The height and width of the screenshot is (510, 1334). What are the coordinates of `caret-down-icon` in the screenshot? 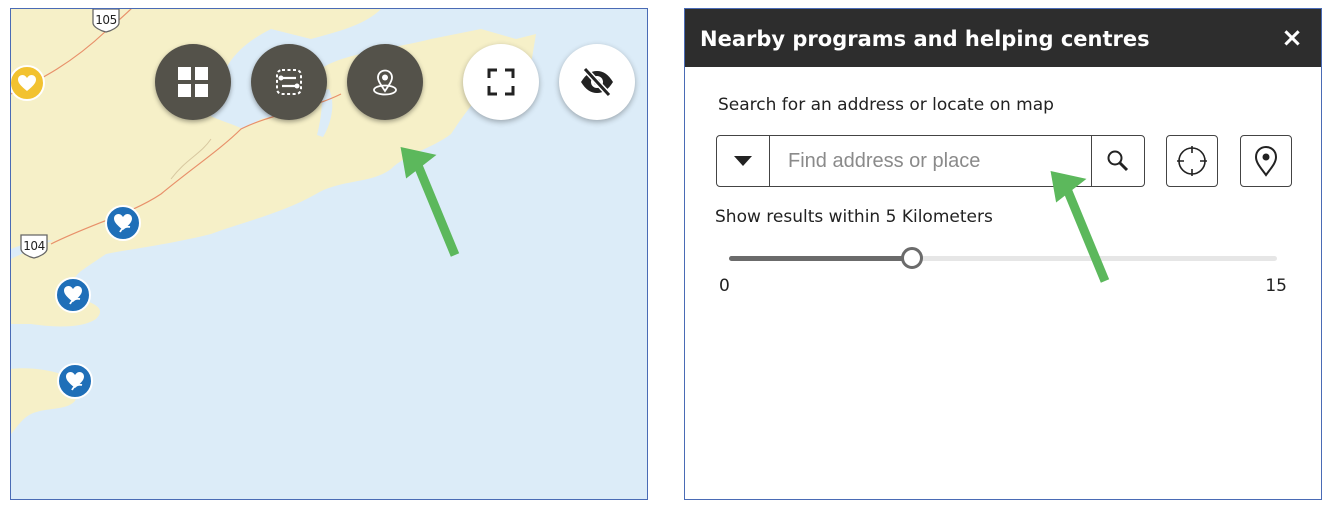 It's located at (743, 161).